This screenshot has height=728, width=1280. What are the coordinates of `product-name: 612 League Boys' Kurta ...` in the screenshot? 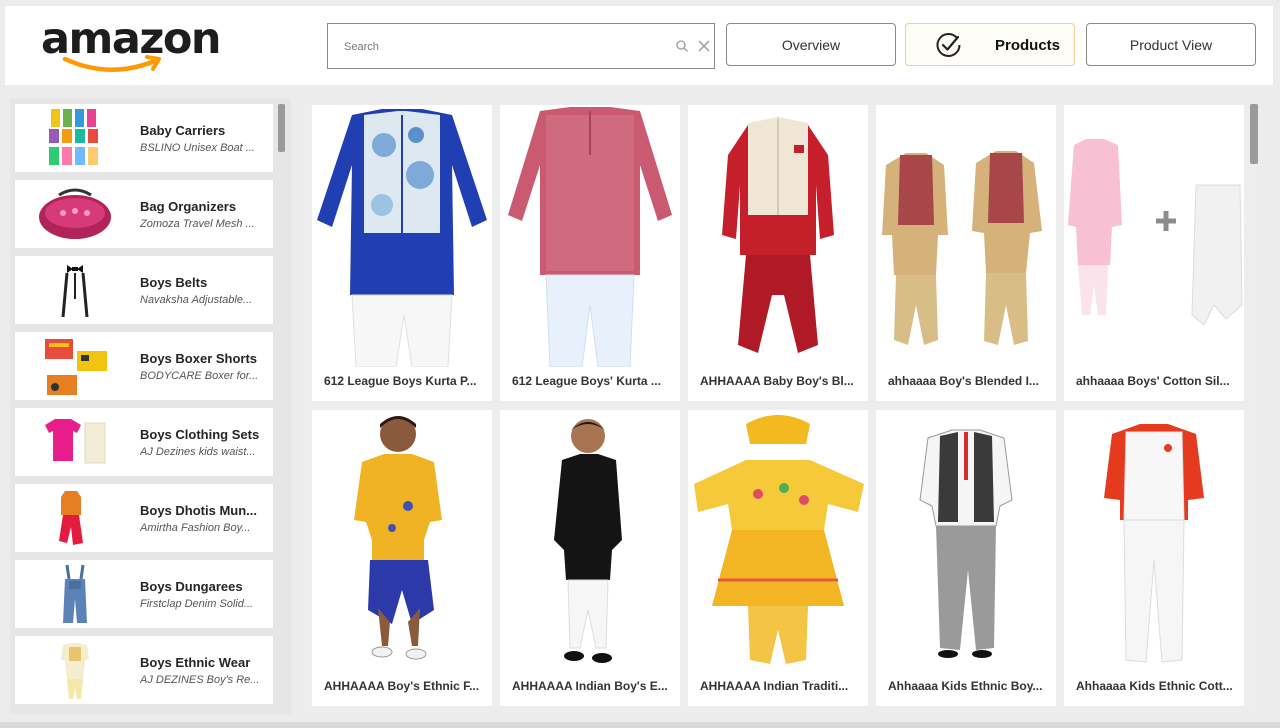 It's located at (586, 381).